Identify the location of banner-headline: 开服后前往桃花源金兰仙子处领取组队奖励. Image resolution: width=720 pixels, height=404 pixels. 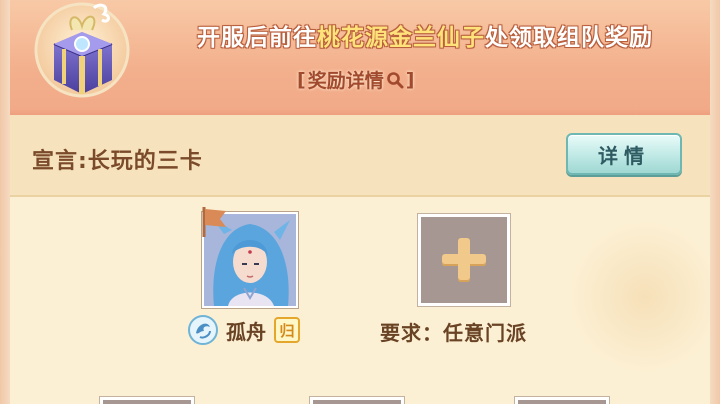
(425, 35).